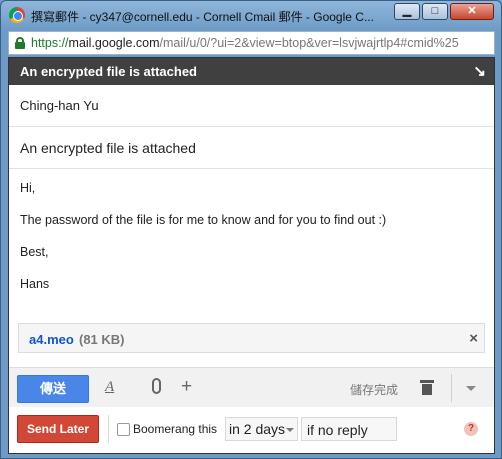 This screenshot has width=502, height=459. What do you see at coordinates (28, 188) in the screenshot?
I see `body-line: Hi,` at bounding box center [28, 188].